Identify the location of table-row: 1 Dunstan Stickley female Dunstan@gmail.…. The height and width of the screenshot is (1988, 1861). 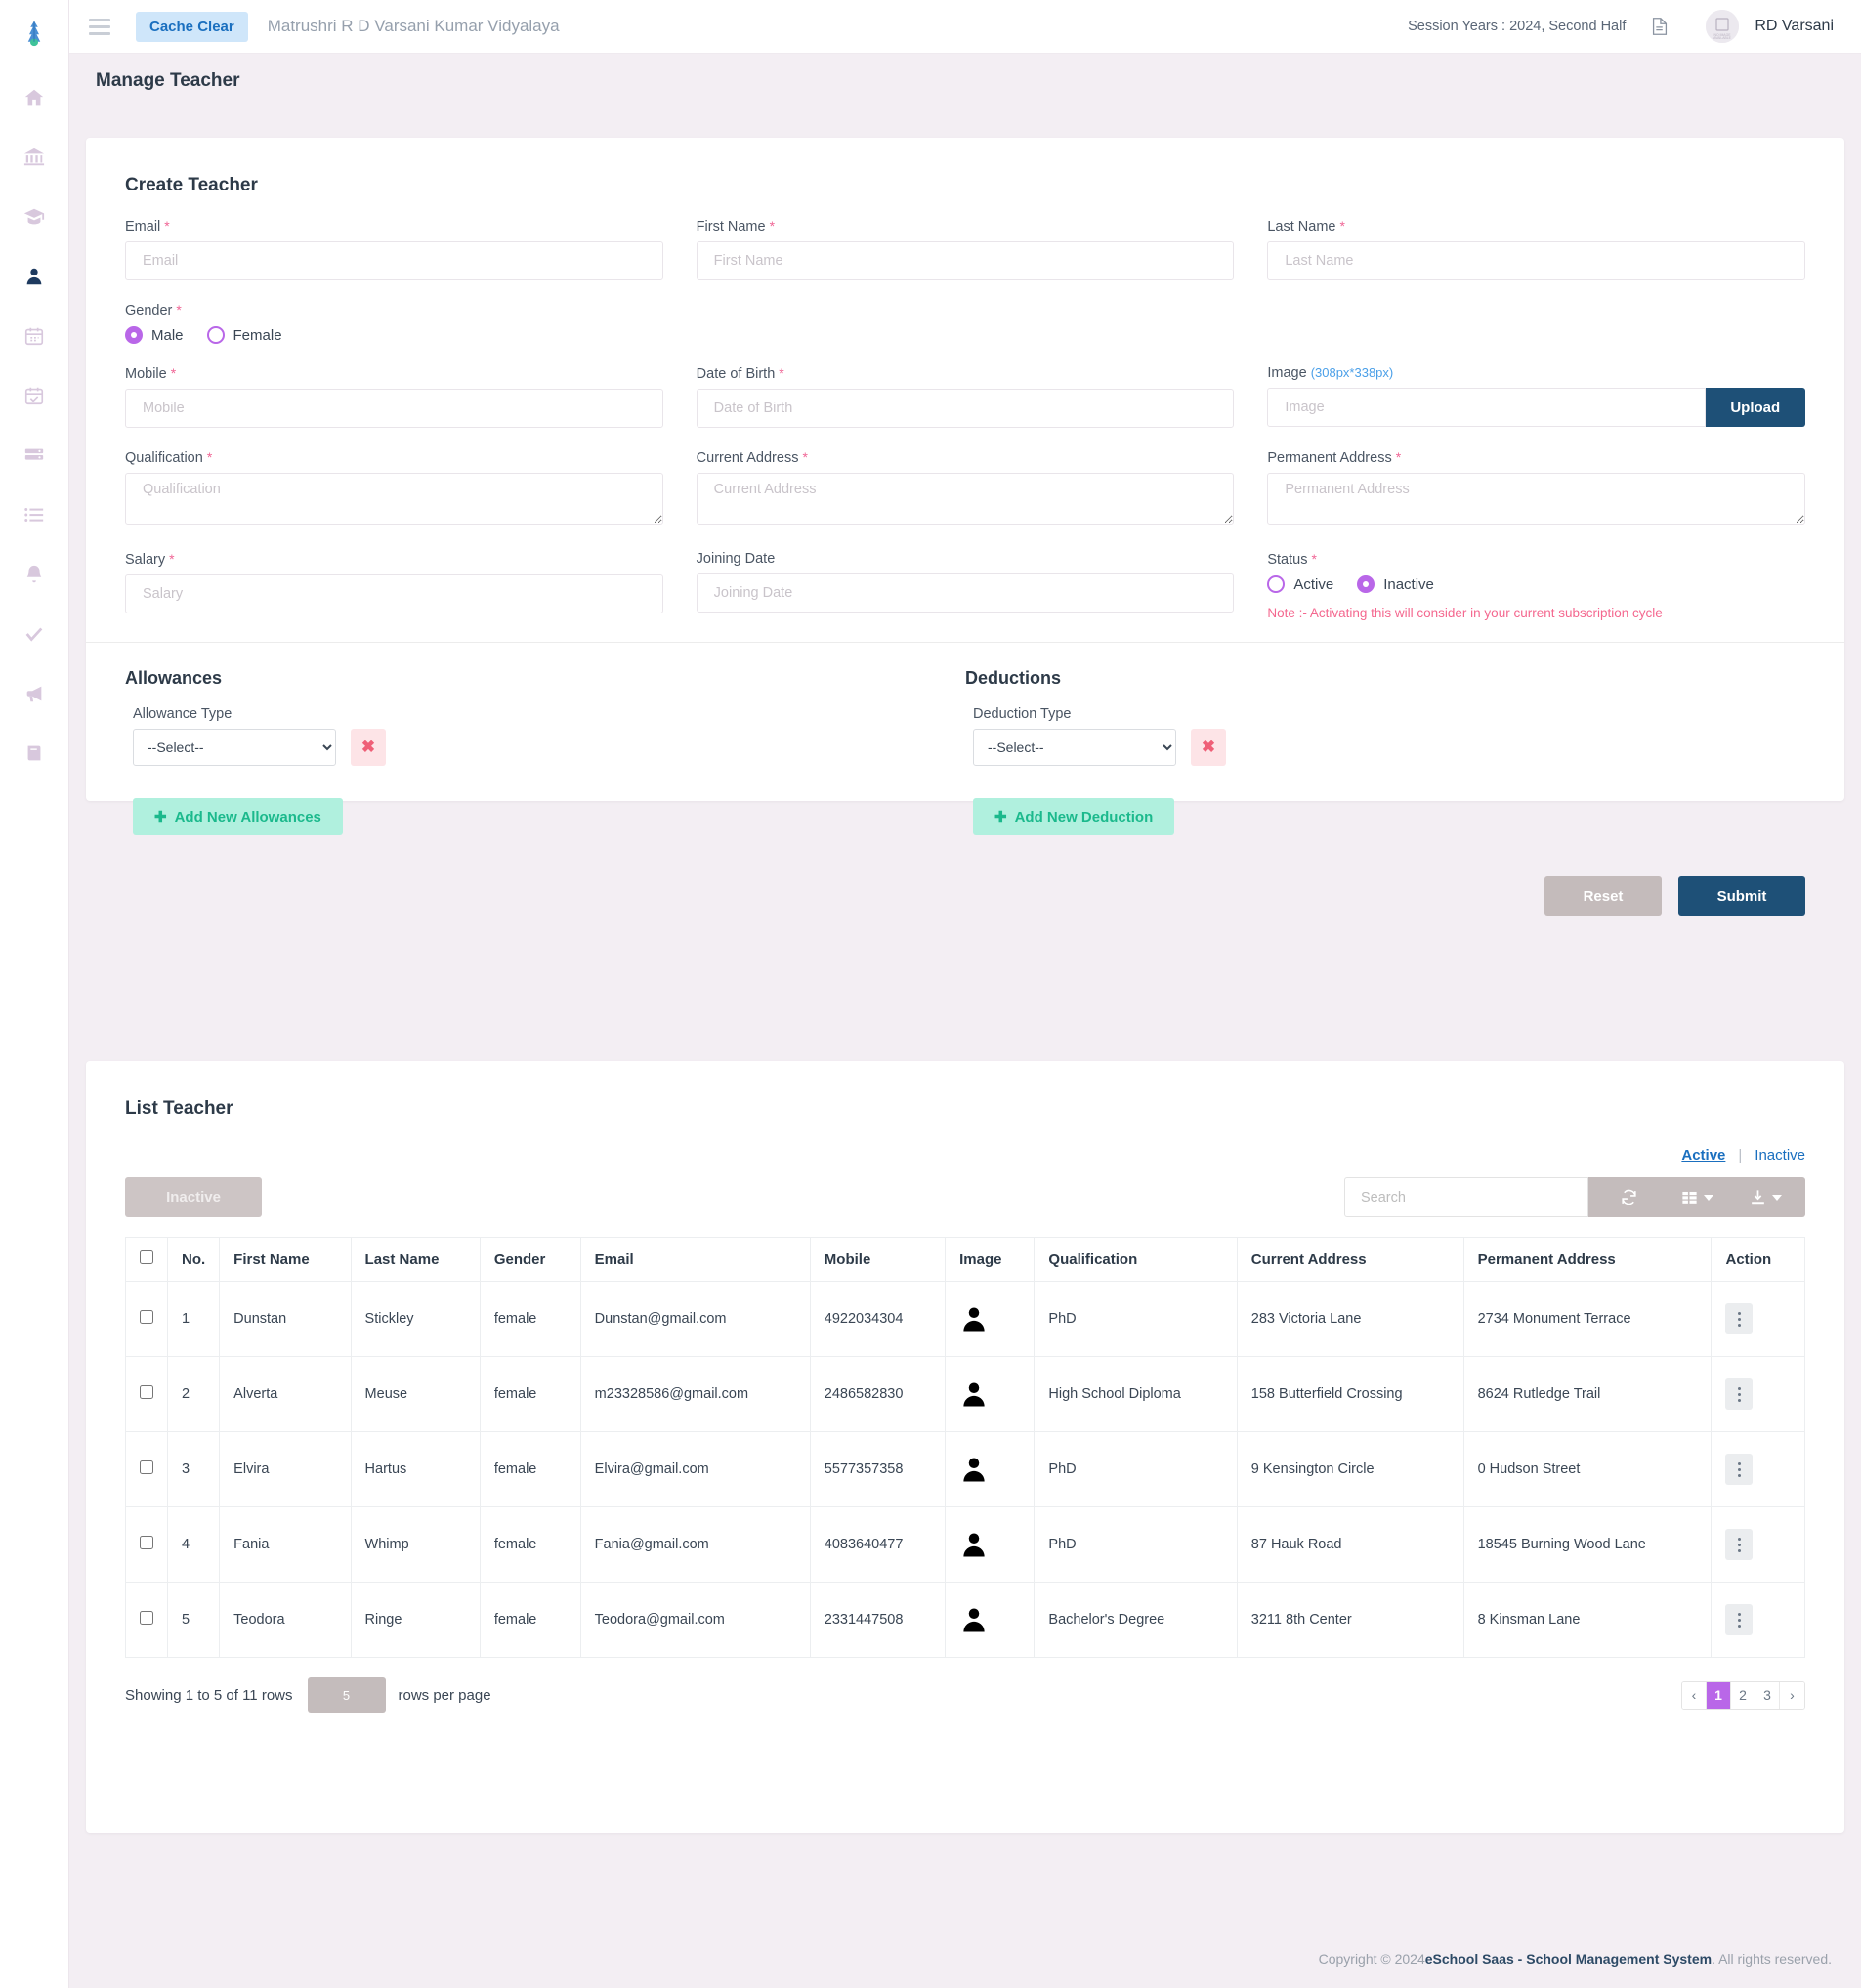
(965, 1319).